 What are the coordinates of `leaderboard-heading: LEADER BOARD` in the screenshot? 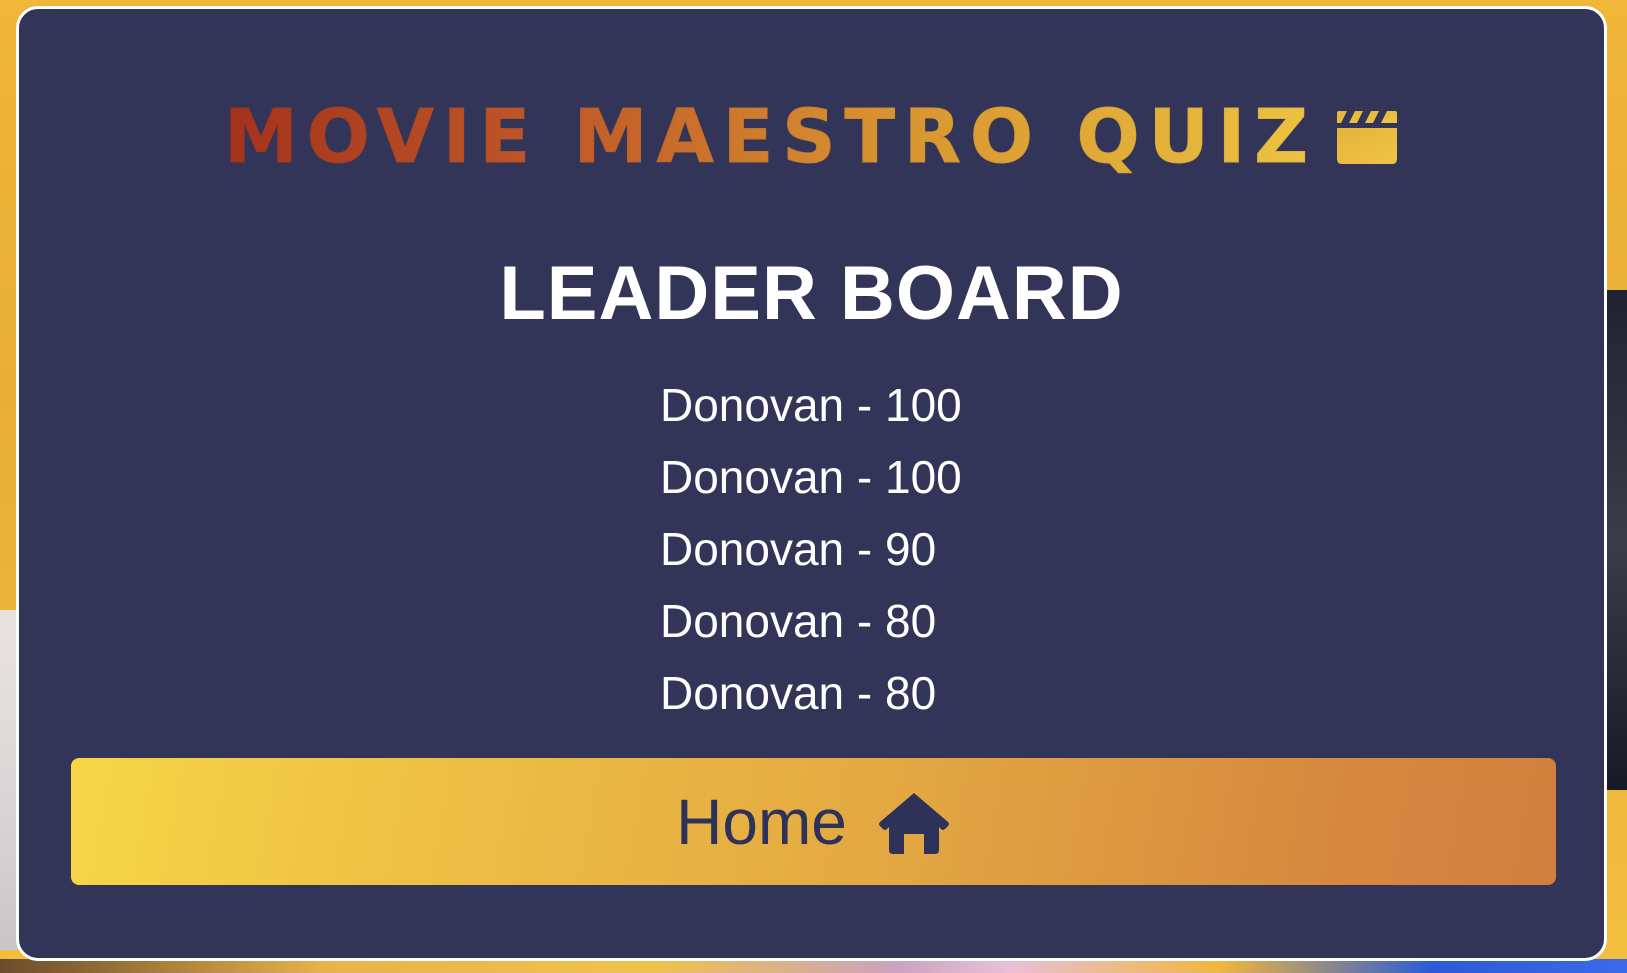 It's located at (811, 293).